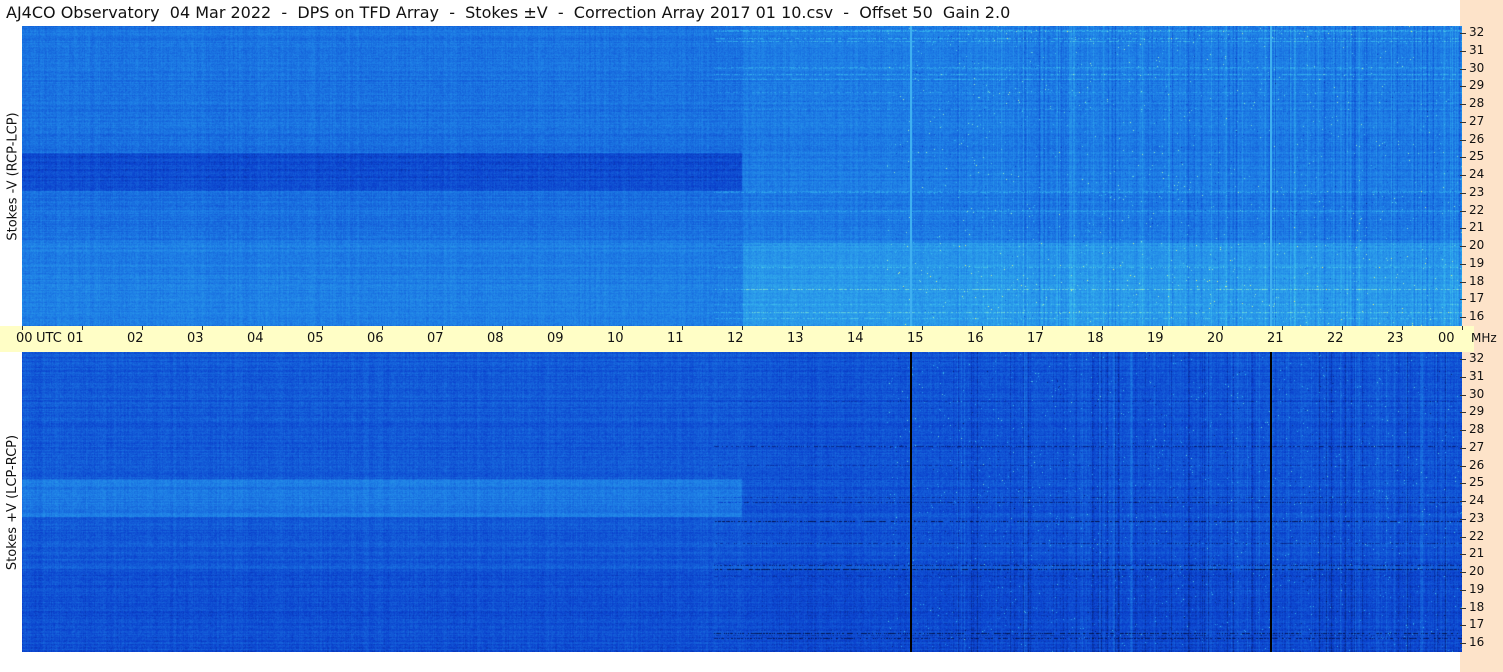  I want to click on mhz-tick-label: 19, so click(1477, 588).